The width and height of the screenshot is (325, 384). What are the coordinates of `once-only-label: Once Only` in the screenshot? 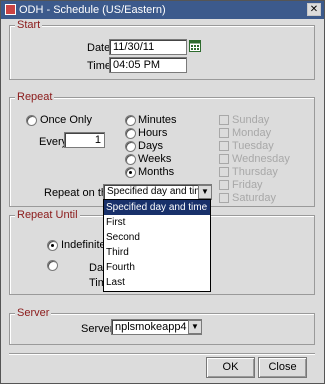 It's located at (66, 120).